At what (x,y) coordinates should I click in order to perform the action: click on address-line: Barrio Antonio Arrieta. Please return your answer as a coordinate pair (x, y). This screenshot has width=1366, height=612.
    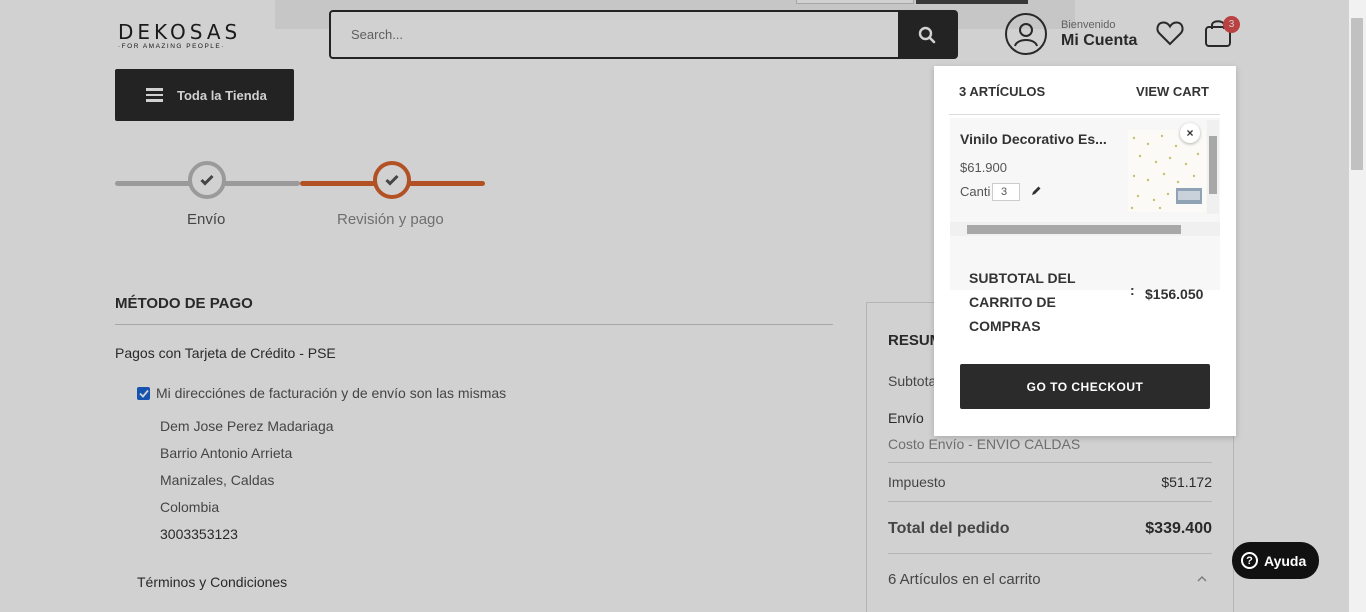
    Looking at the image, I should click on (226, 453).